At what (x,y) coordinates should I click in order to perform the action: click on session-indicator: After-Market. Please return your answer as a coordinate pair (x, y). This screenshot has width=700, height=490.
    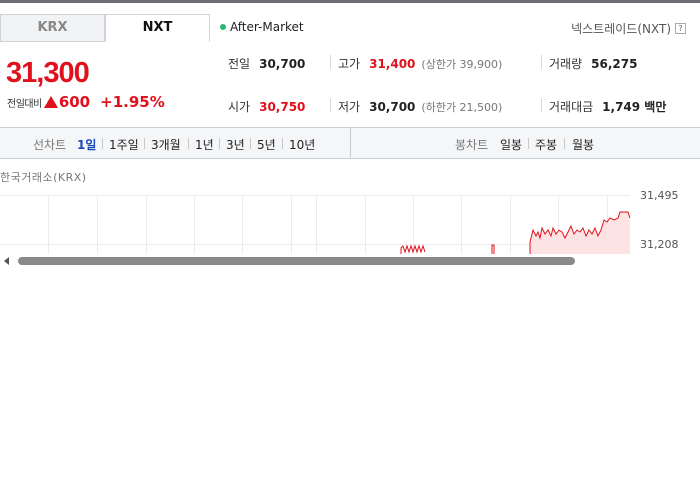
    Looking at the image, I should click on (262, 27).